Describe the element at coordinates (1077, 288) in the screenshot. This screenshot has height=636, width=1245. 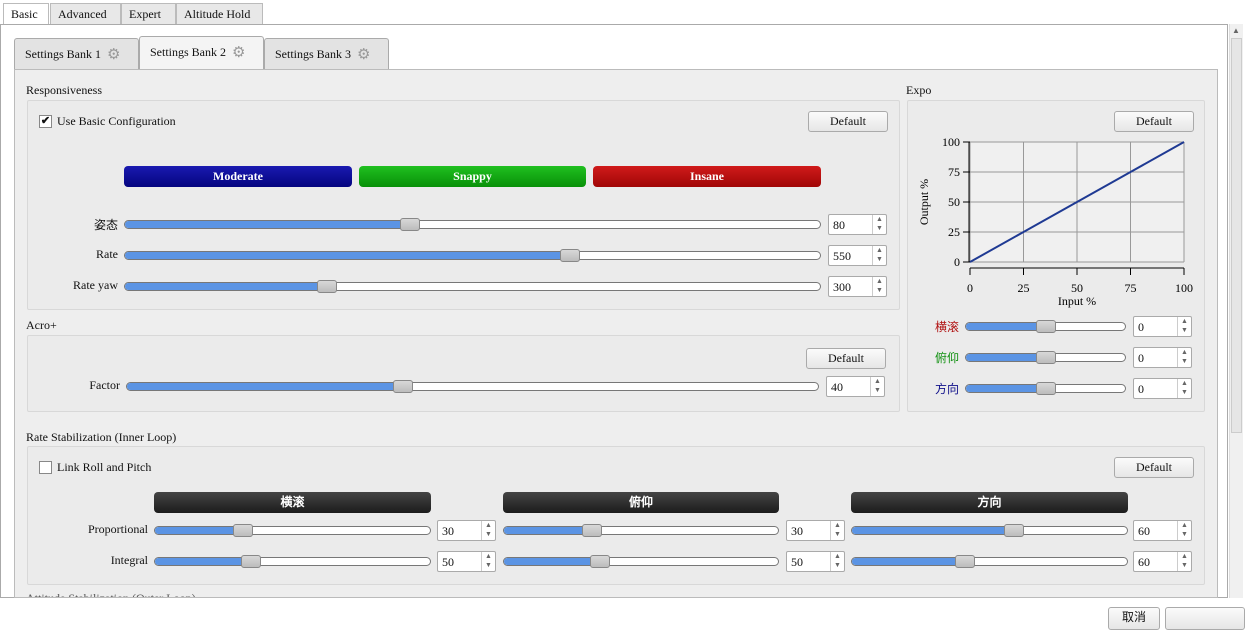
I see `x-tick-label: 50` at that location.